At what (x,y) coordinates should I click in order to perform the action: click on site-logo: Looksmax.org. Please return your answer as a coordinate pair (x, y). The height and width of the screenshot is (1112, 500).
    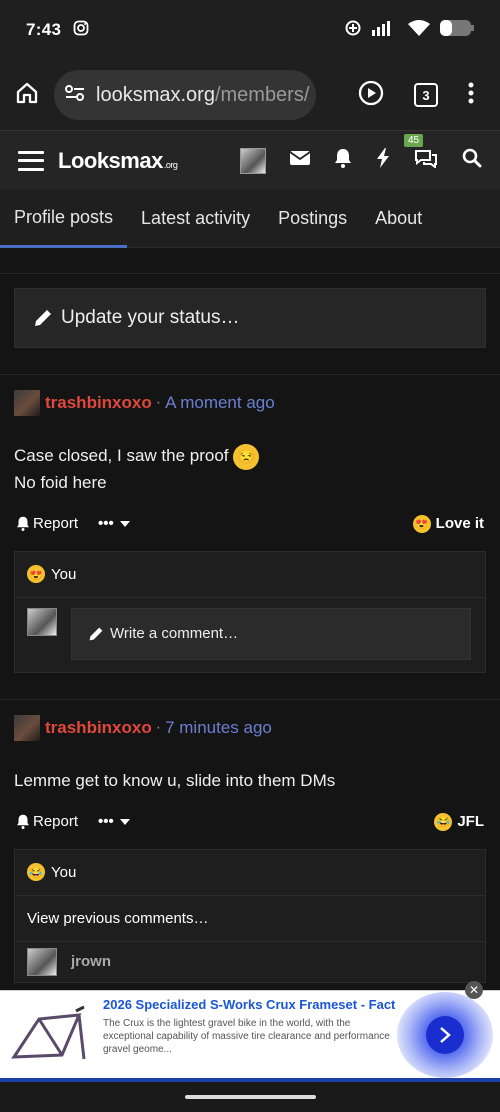
    Looking at the image, I should click on (118, 160).